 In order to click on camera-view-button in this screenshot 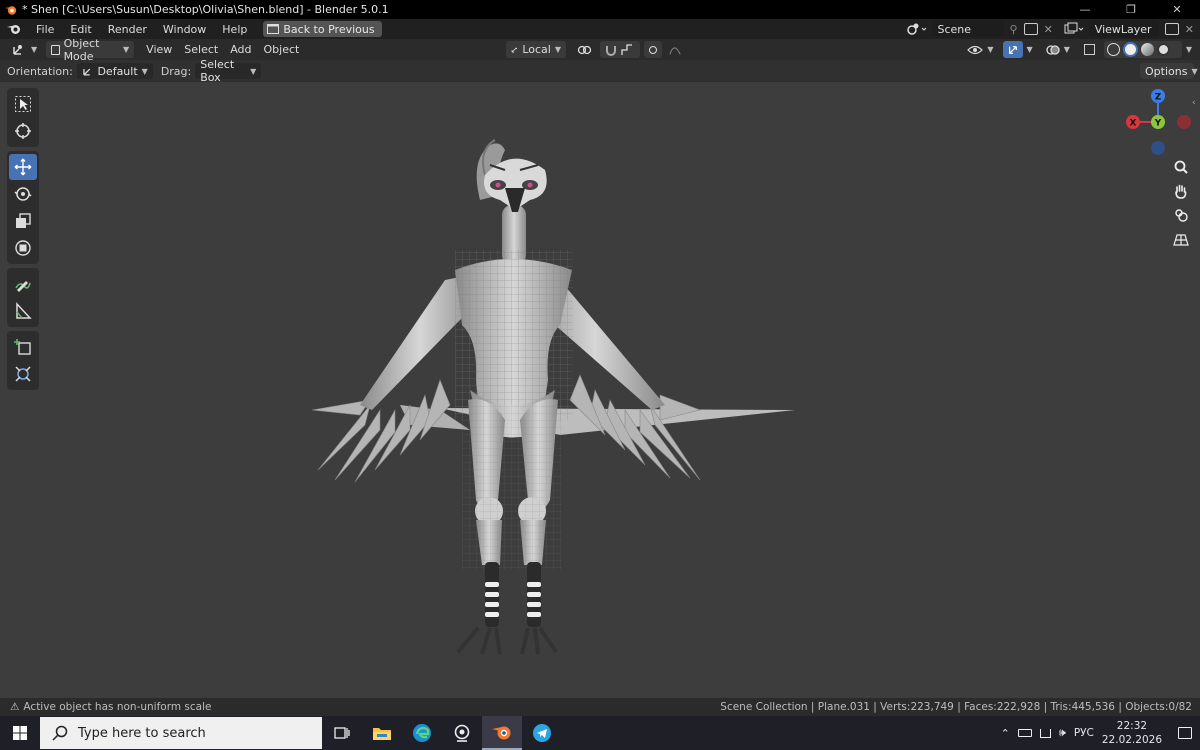, I will do `click(1181, 215)`.